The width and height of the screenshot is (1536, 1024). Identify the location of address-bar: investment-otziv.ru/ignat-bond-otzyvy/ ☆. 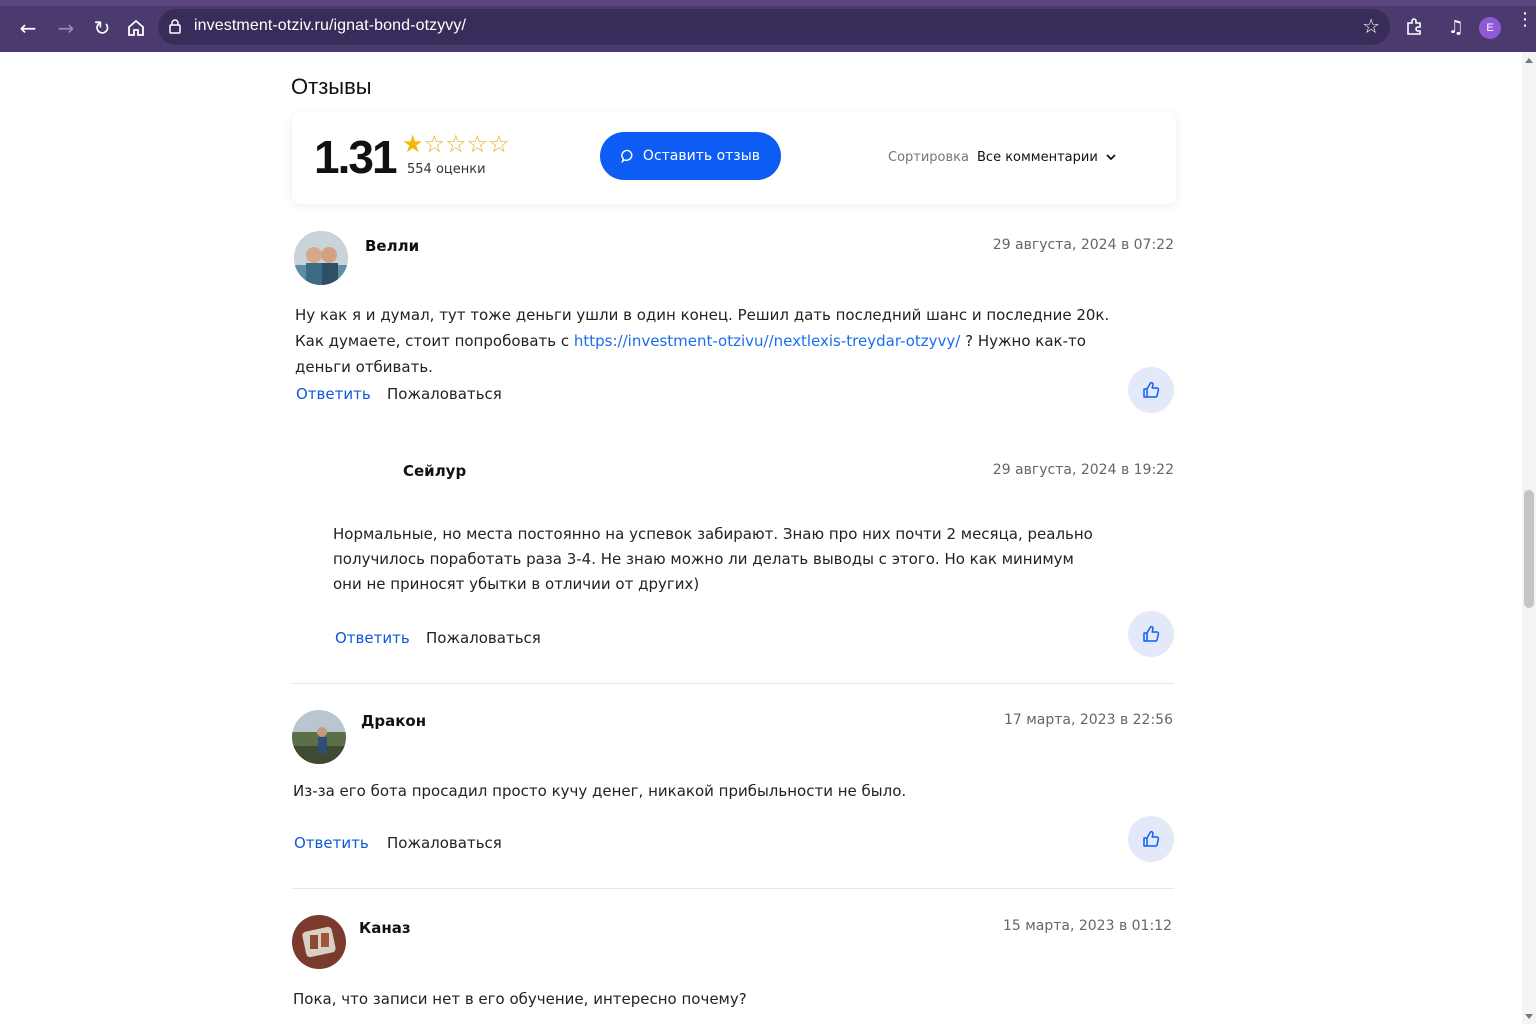
(774, 27).